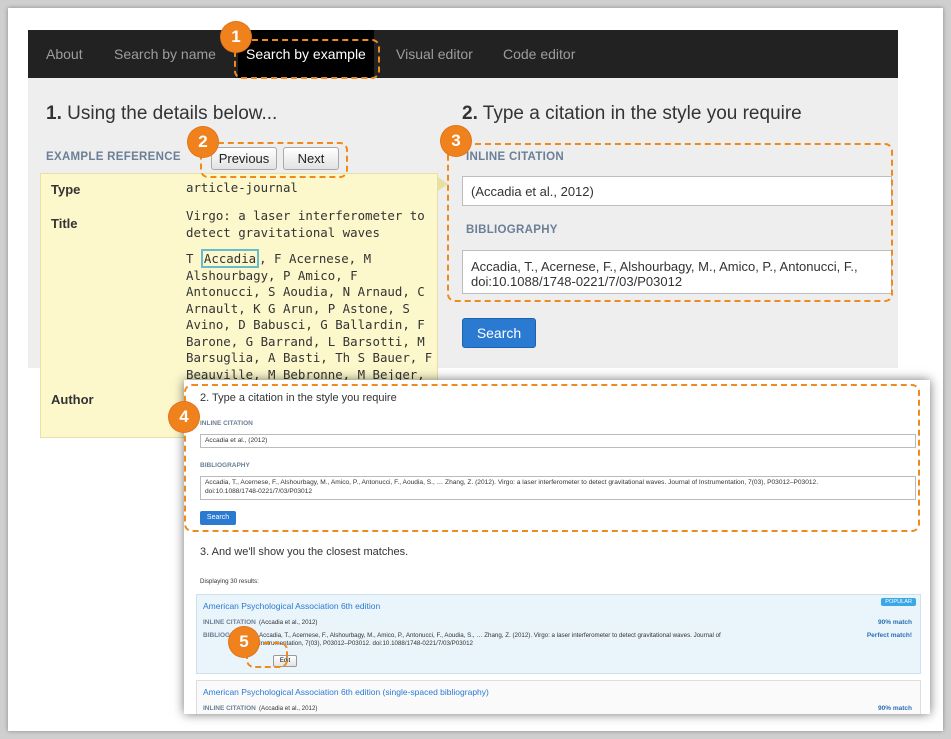 Image resolution: width=951 pixels, height=739 pixels. I want to click on author-first-initial: T, so click(193, 258).